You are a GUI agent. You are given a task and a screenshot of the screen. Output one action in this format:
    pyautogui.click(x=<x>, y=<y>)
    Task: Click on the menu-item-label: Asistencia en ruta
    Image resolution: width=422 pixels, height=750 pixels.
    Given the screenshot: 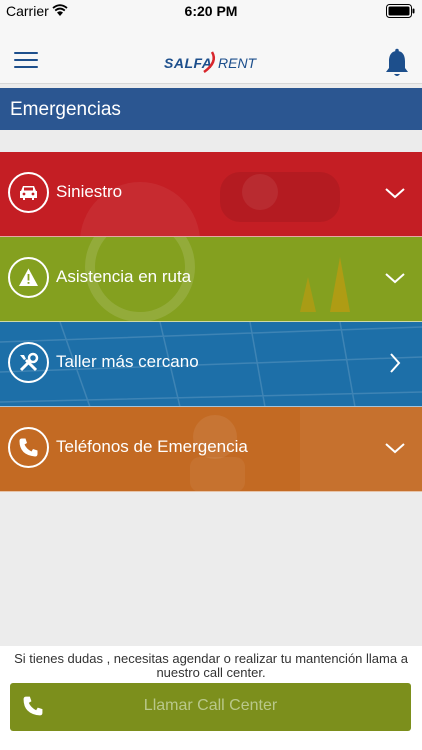 What is the action you would take?
    pyautogui.click(x=124, y=276)
    